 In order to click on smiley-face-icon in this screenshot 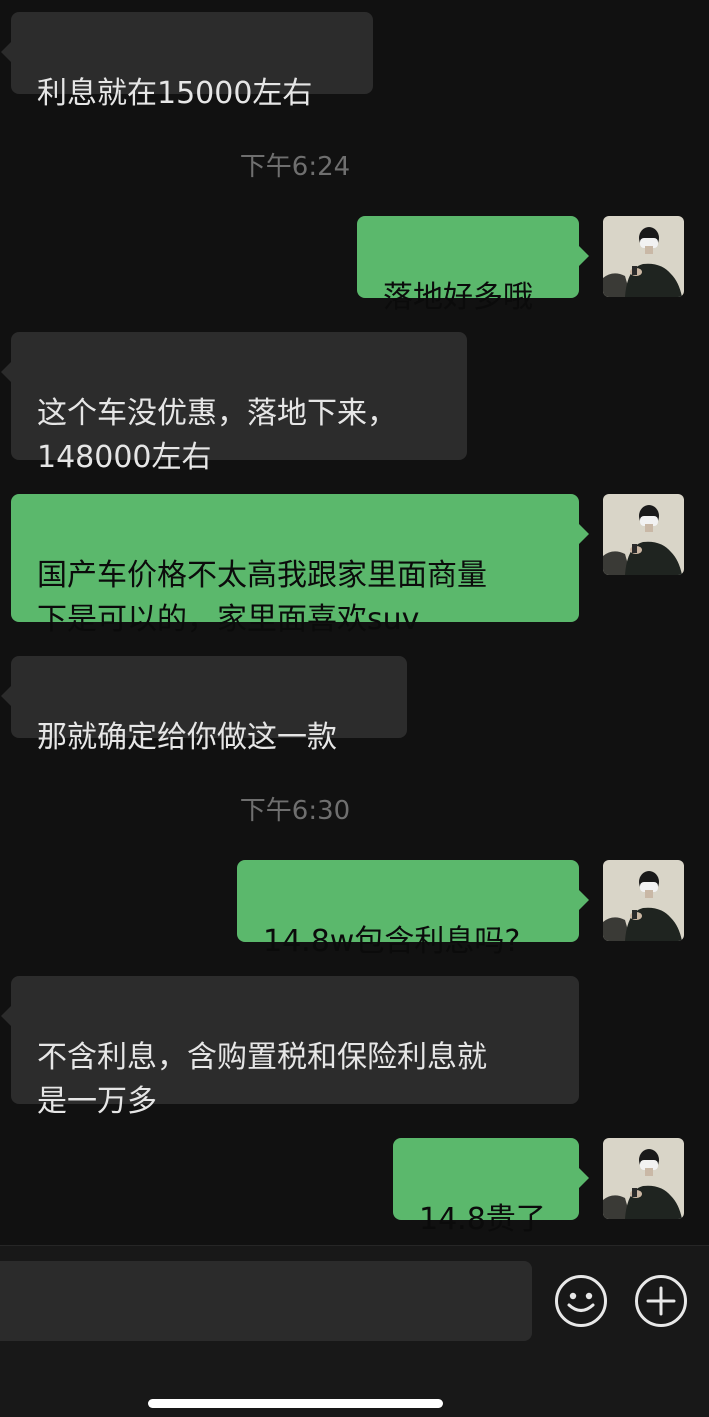, I will do `click(581, 1301)`.